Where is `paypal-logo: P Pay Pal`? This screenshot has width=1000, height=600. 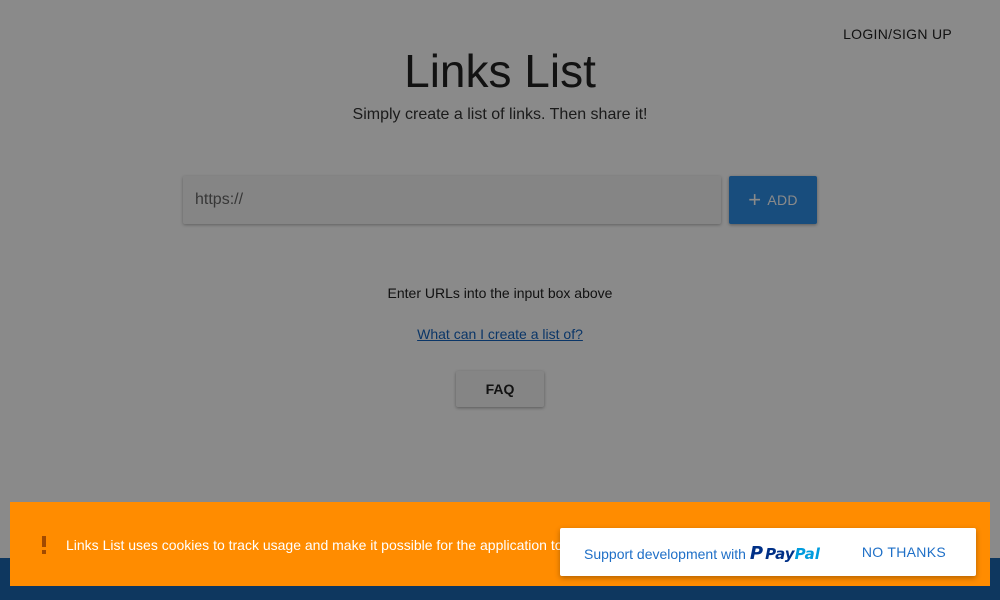
paypal-logo: P Pay Pal is located at coordinates (785, 553).